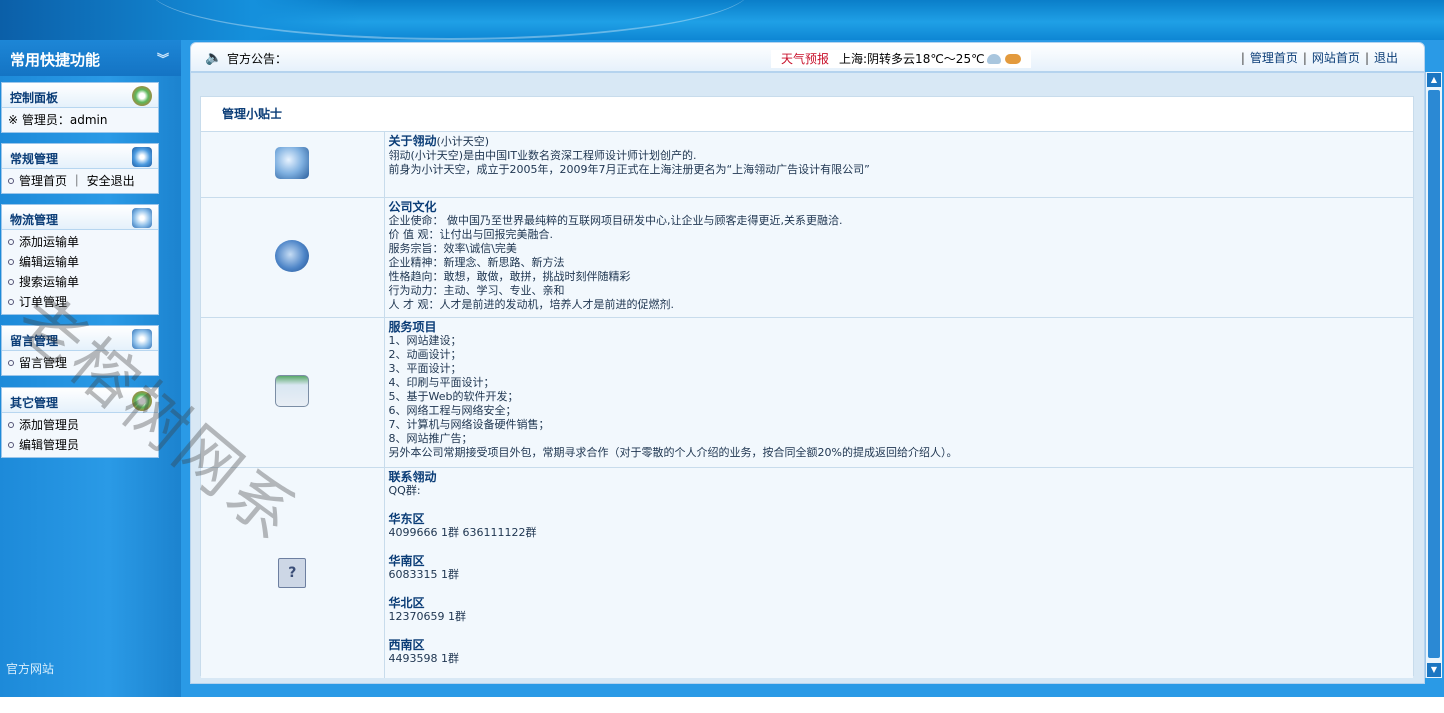 The height and width of the screenshot is (713, 1444). I want to click on section-line: 性格趋向：敢想，敢做，敢拼，挑战时刻伴随精彩, so click(509, 276).